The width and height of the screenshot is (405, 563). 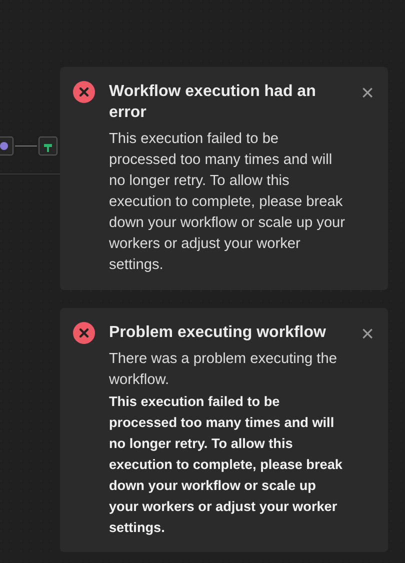 I want to click on toast-message: This execution failed to be processed too many times and will no longer retry. To allow this execution to complete, please break down your workflow or scale up your workers or adjust your worker settings., so click(x=226, y=465).